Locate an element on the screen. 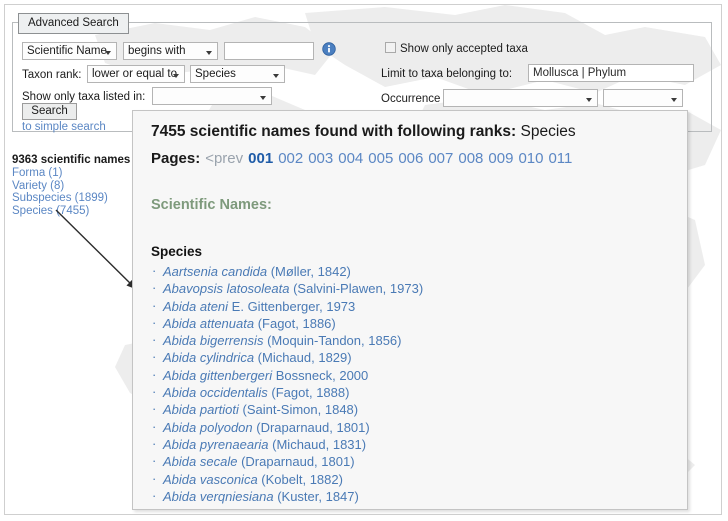 The image size is (728, 521). list-item: Abida ateni E. Gittenberger, 1973 is located at coordinates (287, 306).